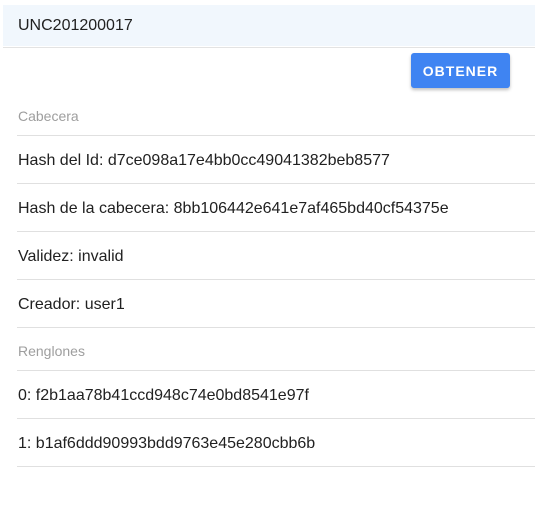  I want to click on list-item-creador: Creador: user1, so click(71, 304).